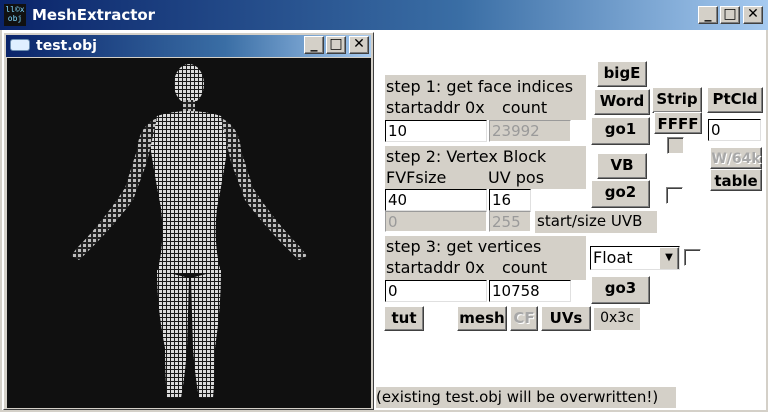  Describe the element at coordinates (485, 269) in the screenshot. I see `step3-labels-row: startaddr 0x count` at that location.